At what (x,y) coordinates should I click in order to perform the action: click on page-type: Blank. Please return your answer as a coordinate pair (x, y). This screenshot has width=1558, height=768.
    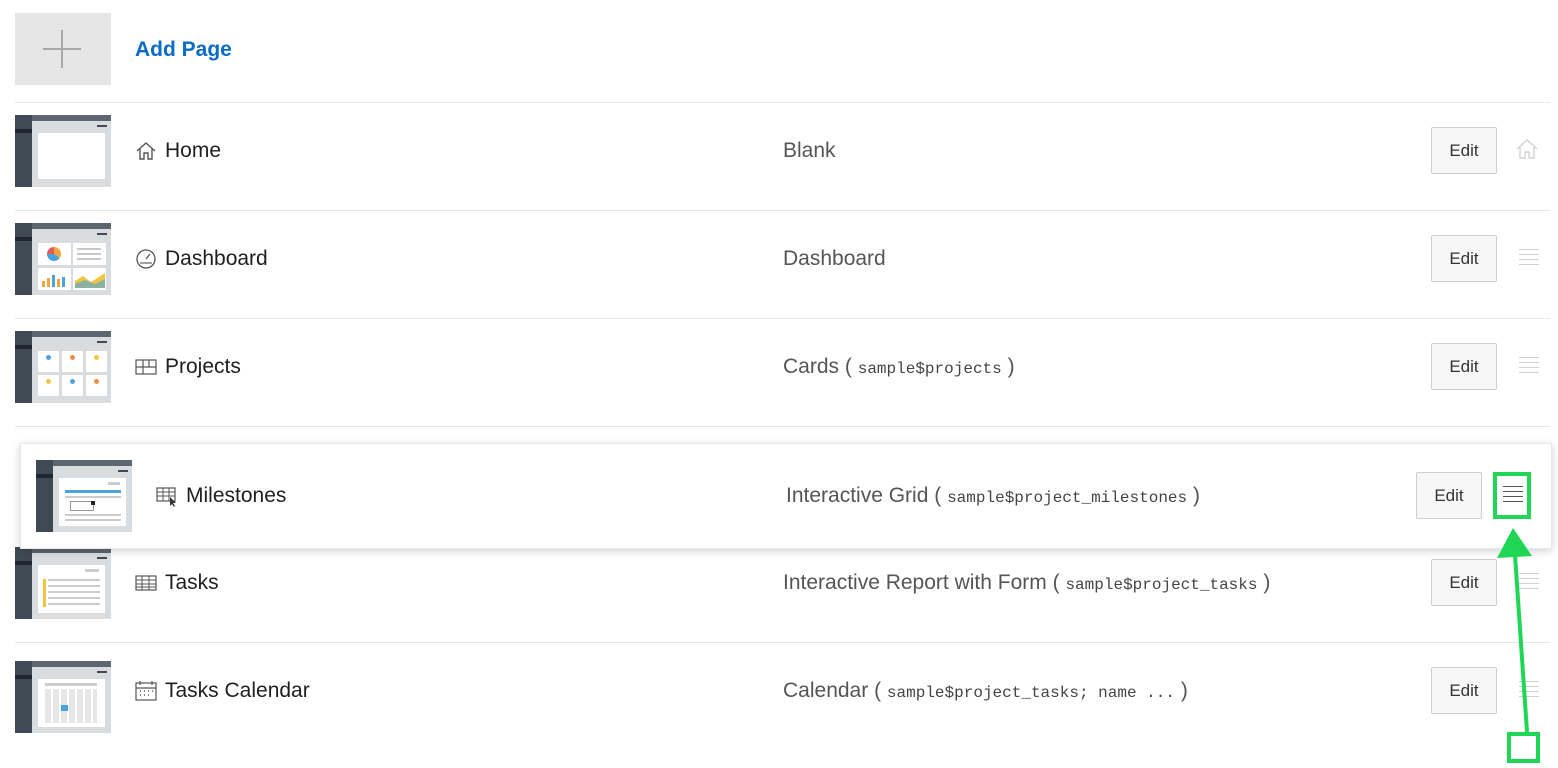
    Looking at the image, I should click on (809, 150).